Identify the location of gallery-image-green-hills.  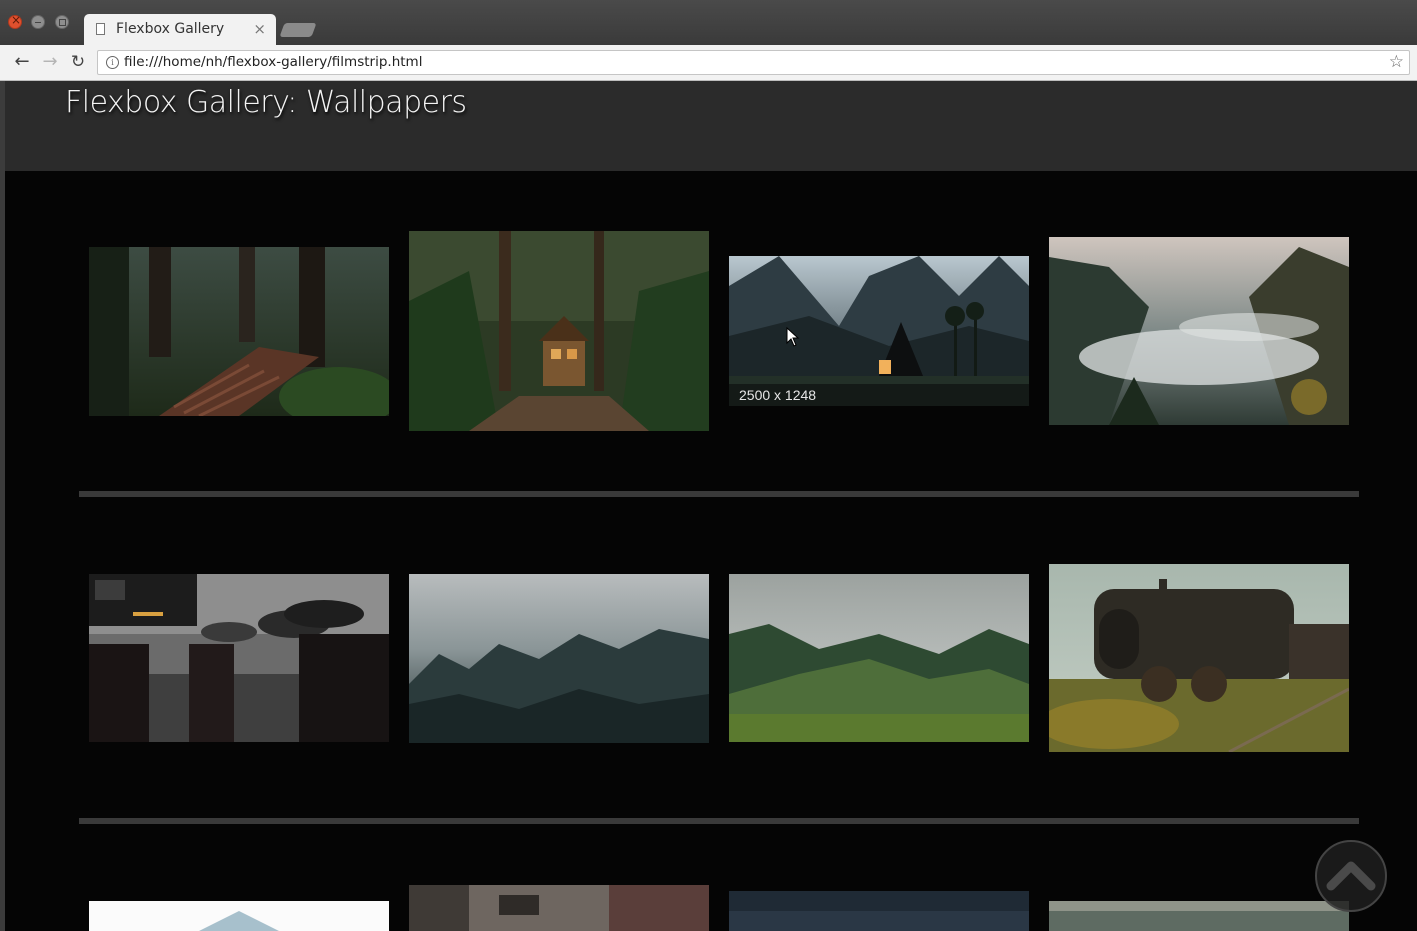
(879, 658).